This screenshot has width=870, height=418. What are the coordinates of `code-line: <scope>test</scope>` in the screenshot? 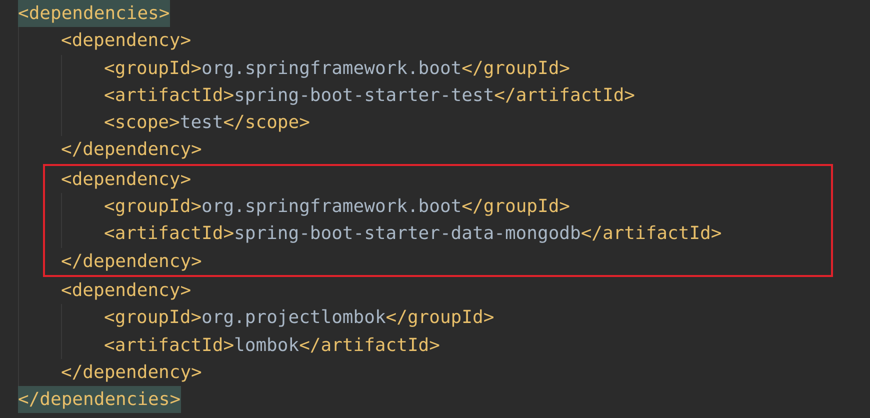 It's located at (207, 123).